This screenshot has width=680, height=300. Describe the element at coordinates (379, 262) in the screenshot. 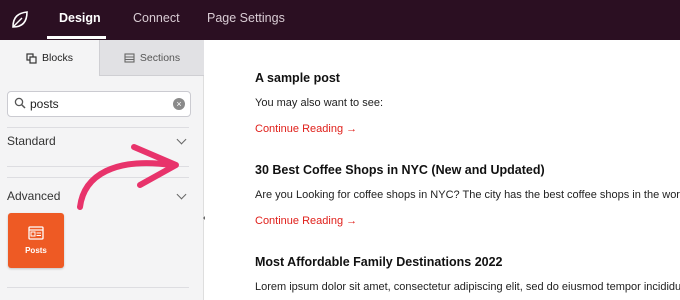

I see `post-title: Most Affordable Family Destinations 2022` at that location.